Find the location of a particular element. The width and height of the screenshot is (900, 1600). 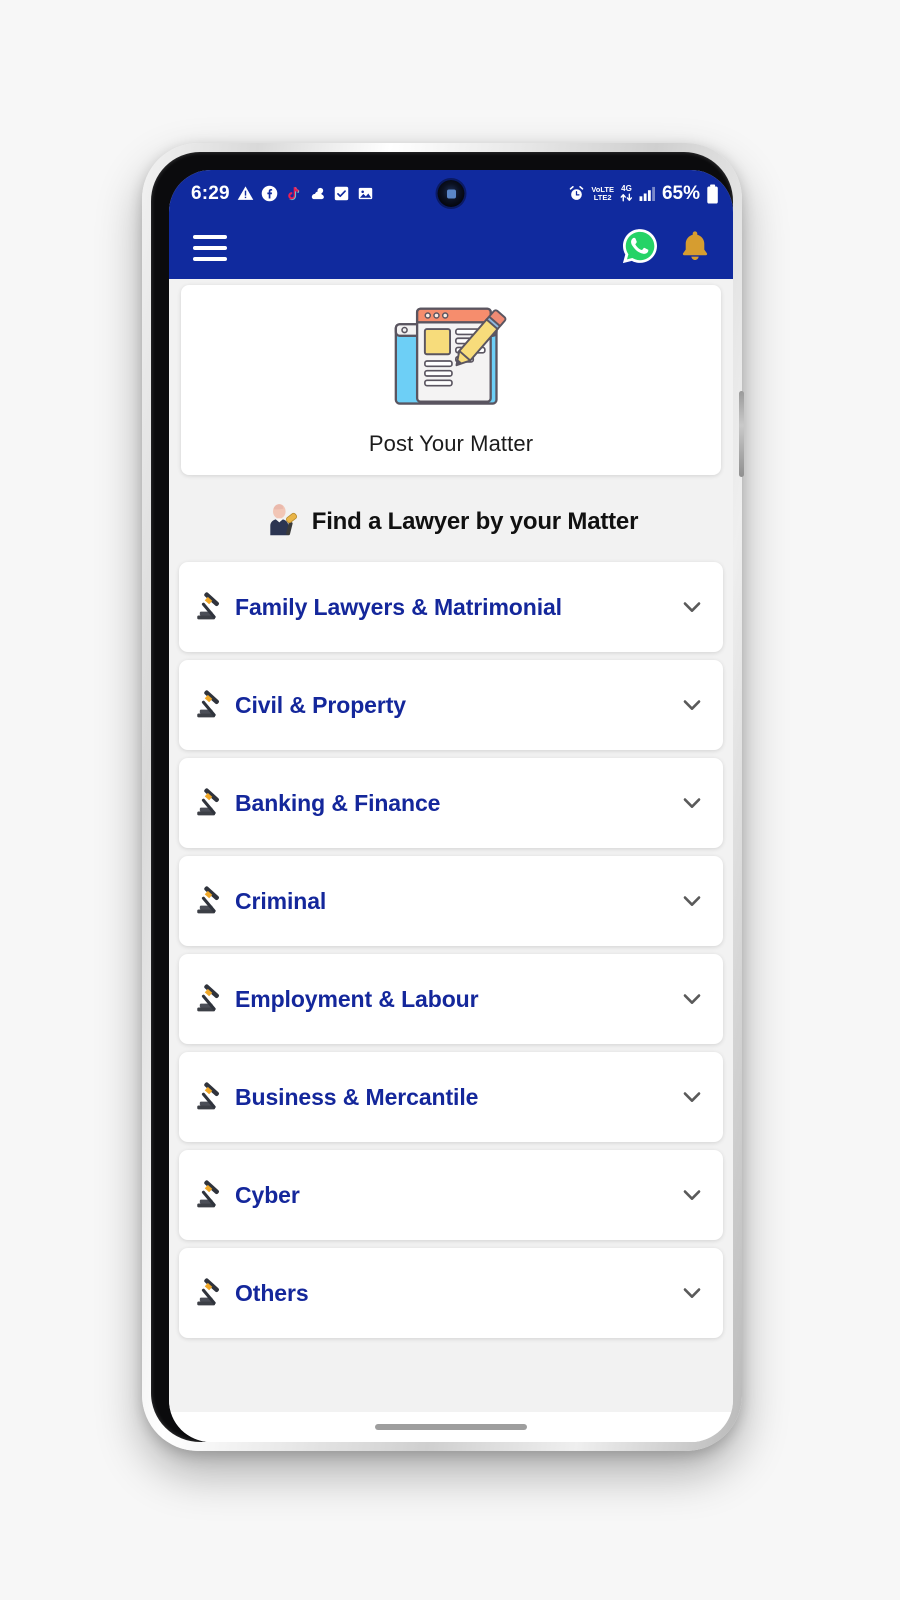

status-bar: 6:29 VoLTE LTE2 4G 65% is located at coordinates (451, 193).